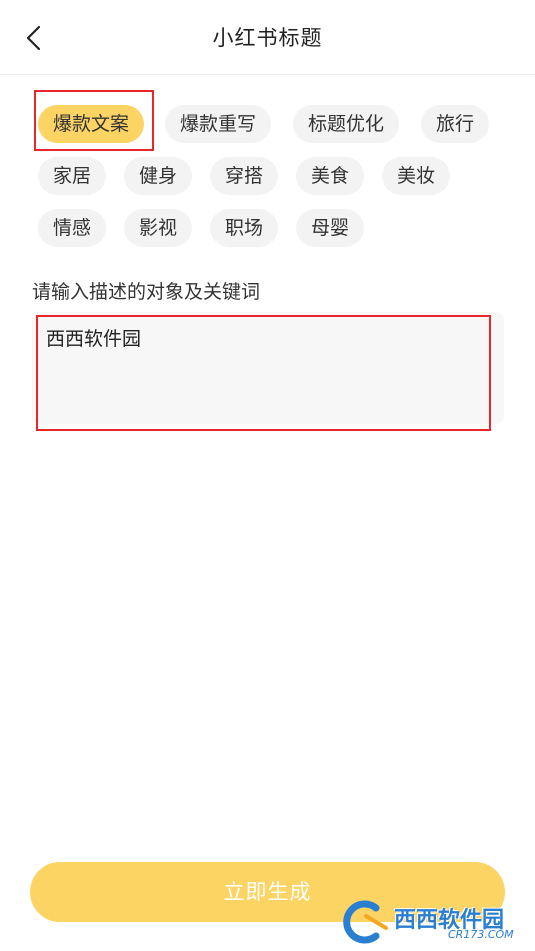  What do you see at coordinates (416, 176) in the screenshot?
I see `tag-chip-meizhuang: 美妆` at bounding box center [416, 176].